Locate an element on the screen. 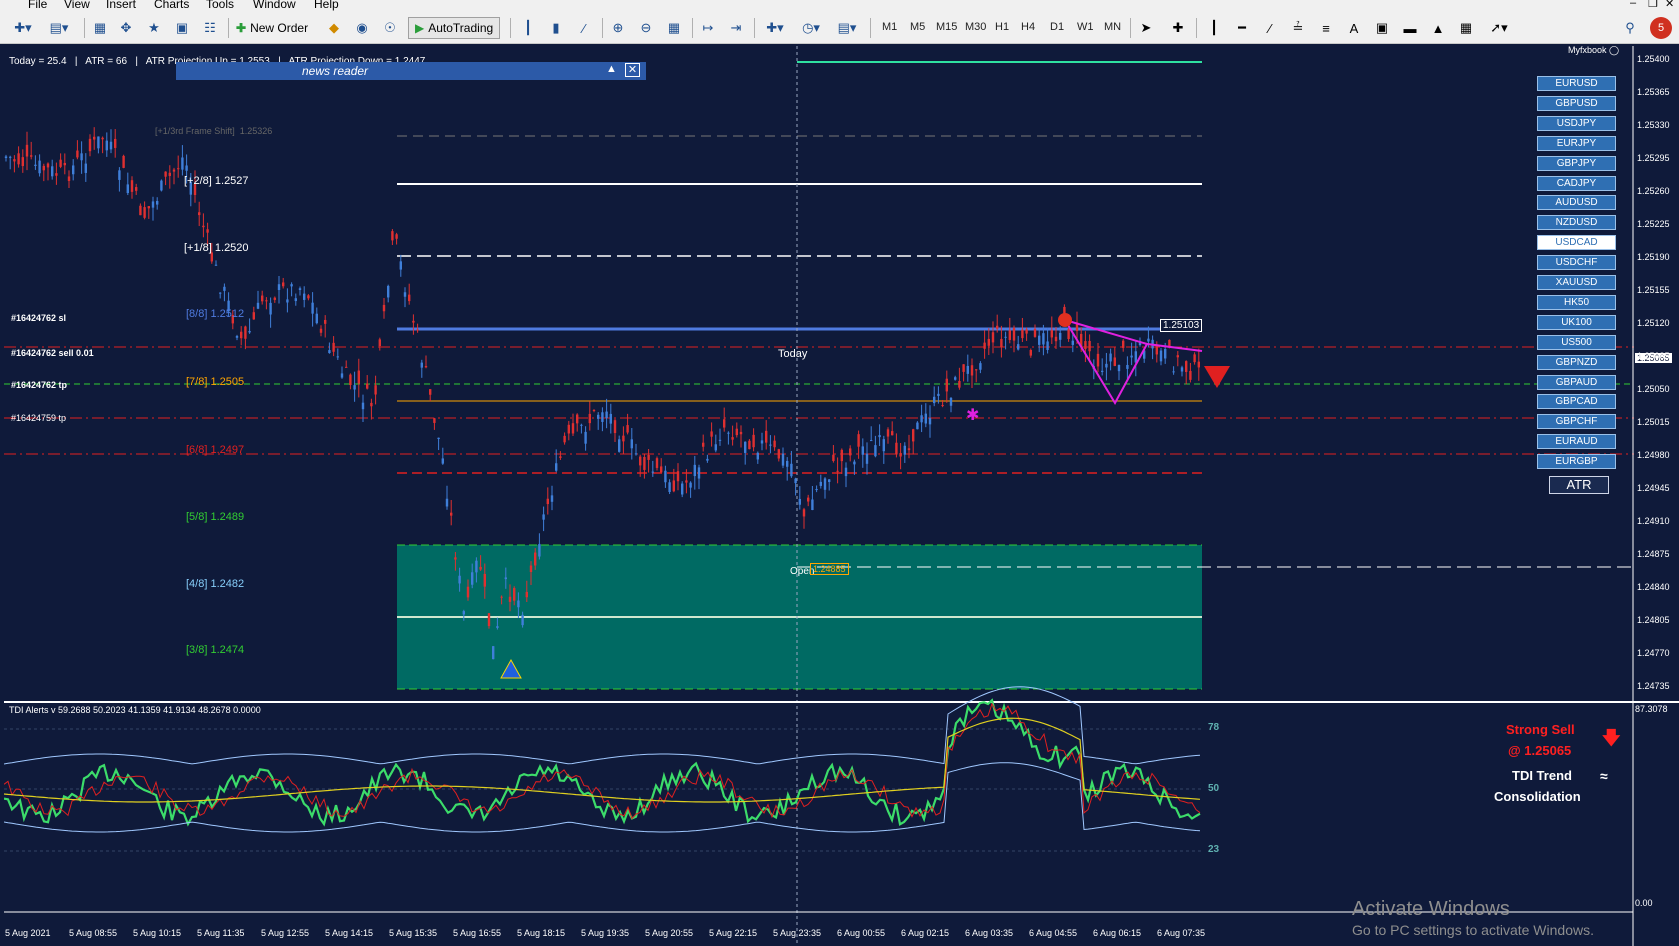  symbol-button-uk100: UK100 is located at coordinates (1576, 322).